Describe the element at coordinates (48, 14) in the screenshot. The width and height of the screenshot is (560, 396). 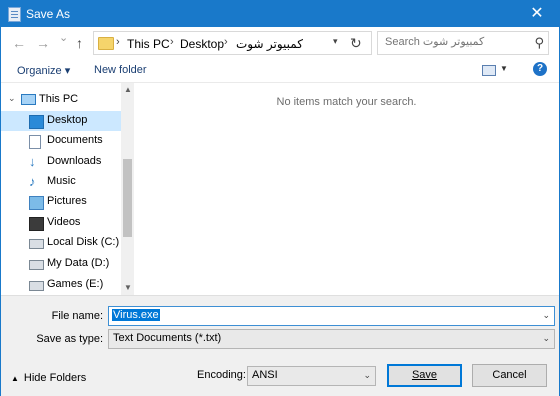
I see `dialog-title: Save As` at that location.